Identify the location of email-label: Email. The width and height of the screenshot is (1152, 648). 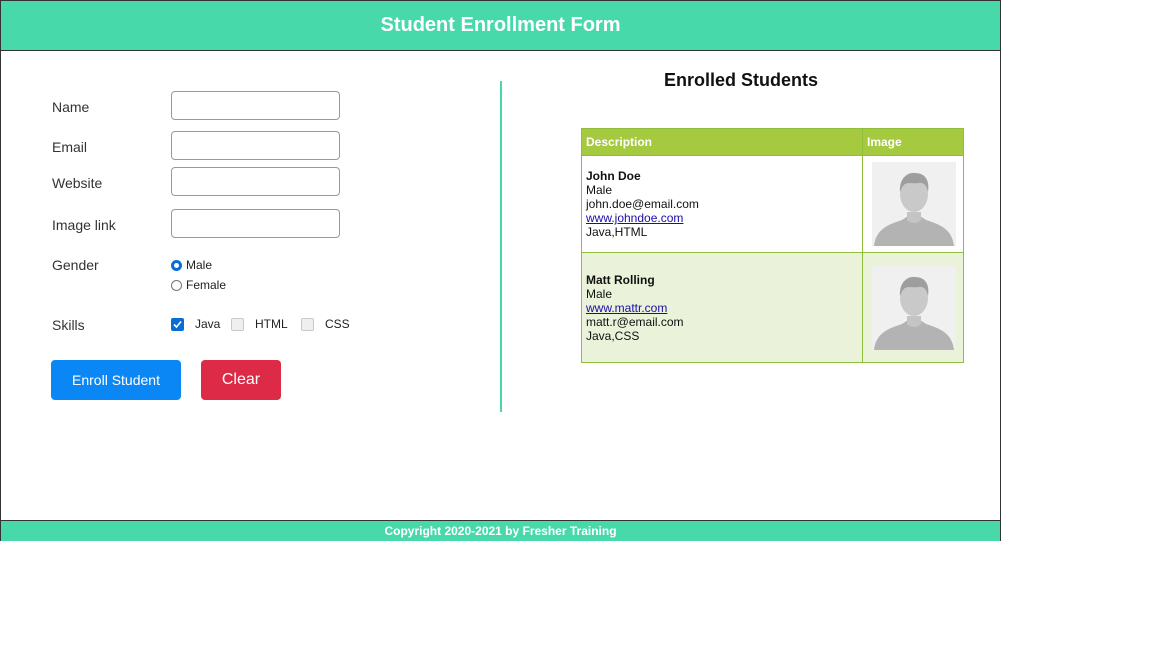
(70, 147).